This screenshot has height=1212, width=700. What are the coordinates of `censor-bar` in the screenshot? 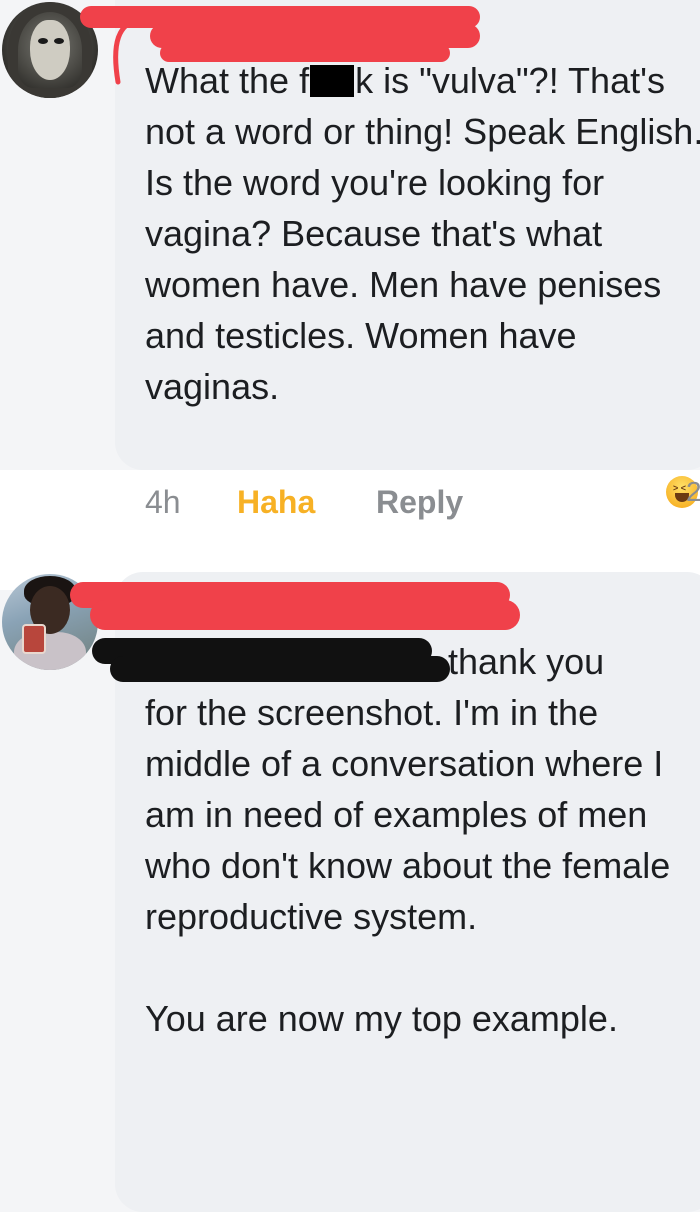 It's located at (332, 81).